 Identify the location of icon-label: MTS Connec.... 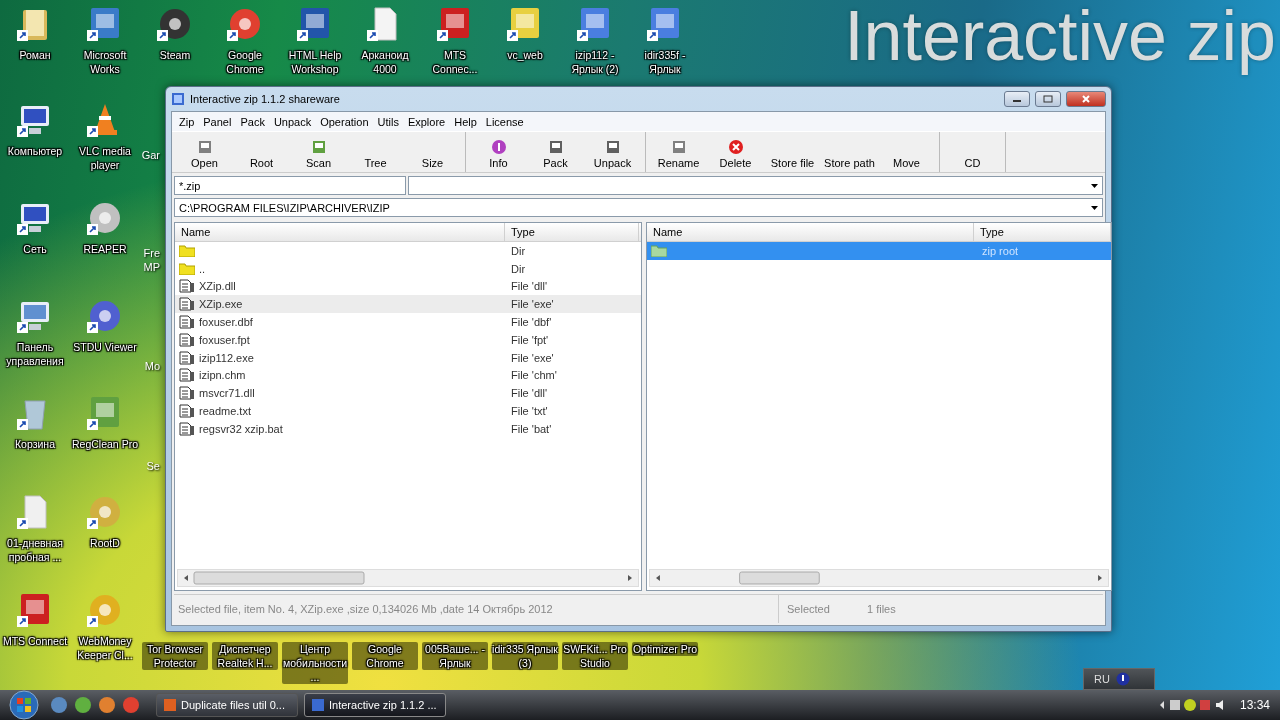
(455, 62).